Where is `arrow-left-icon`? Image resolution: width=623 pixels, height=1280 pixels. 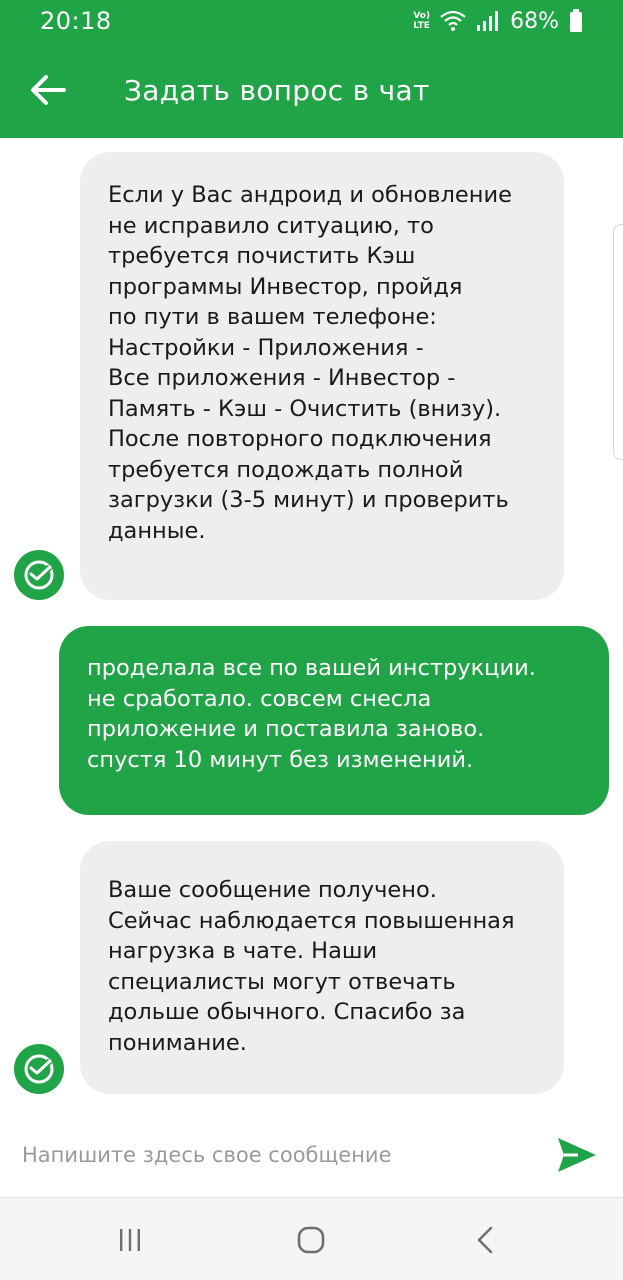
arrow-left-icon is located at coordinates (48, 90).